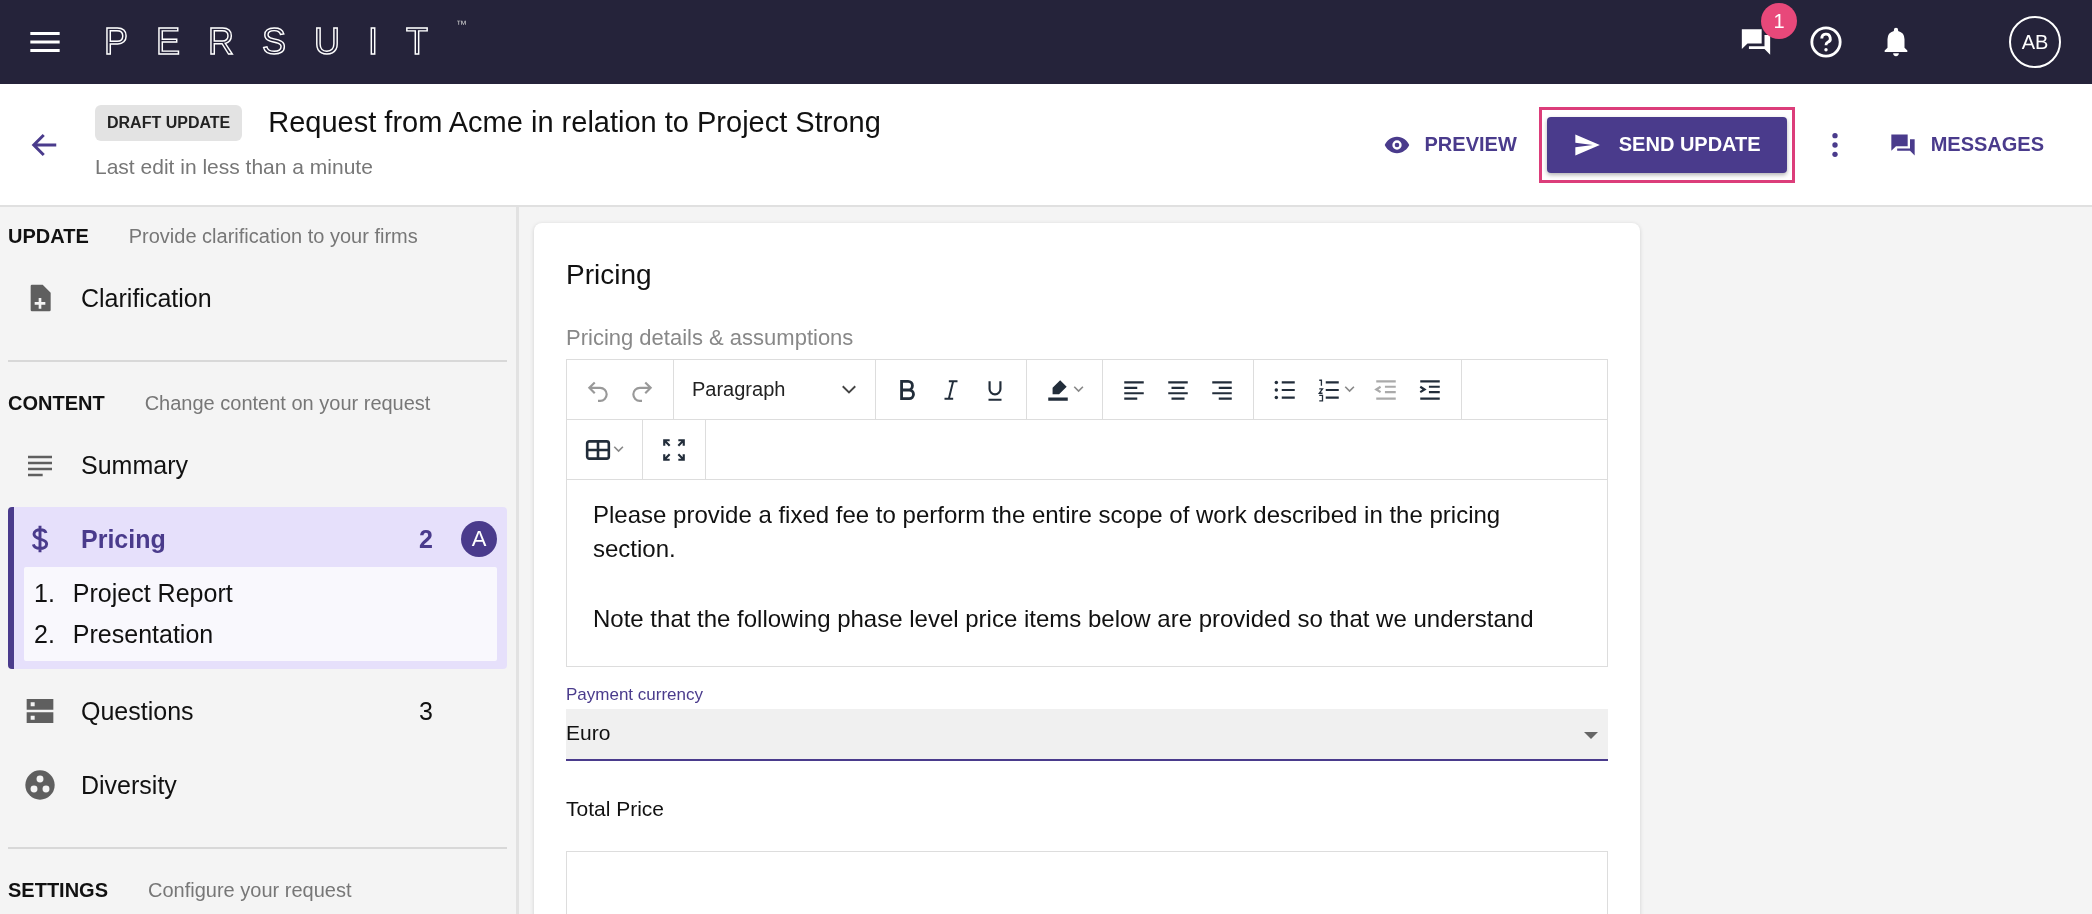 The width and height of the screenshot is (2092, 914). Describe the element at coordinates (44, 634) in the screenshot. I see `list-number: 2.` at that location.